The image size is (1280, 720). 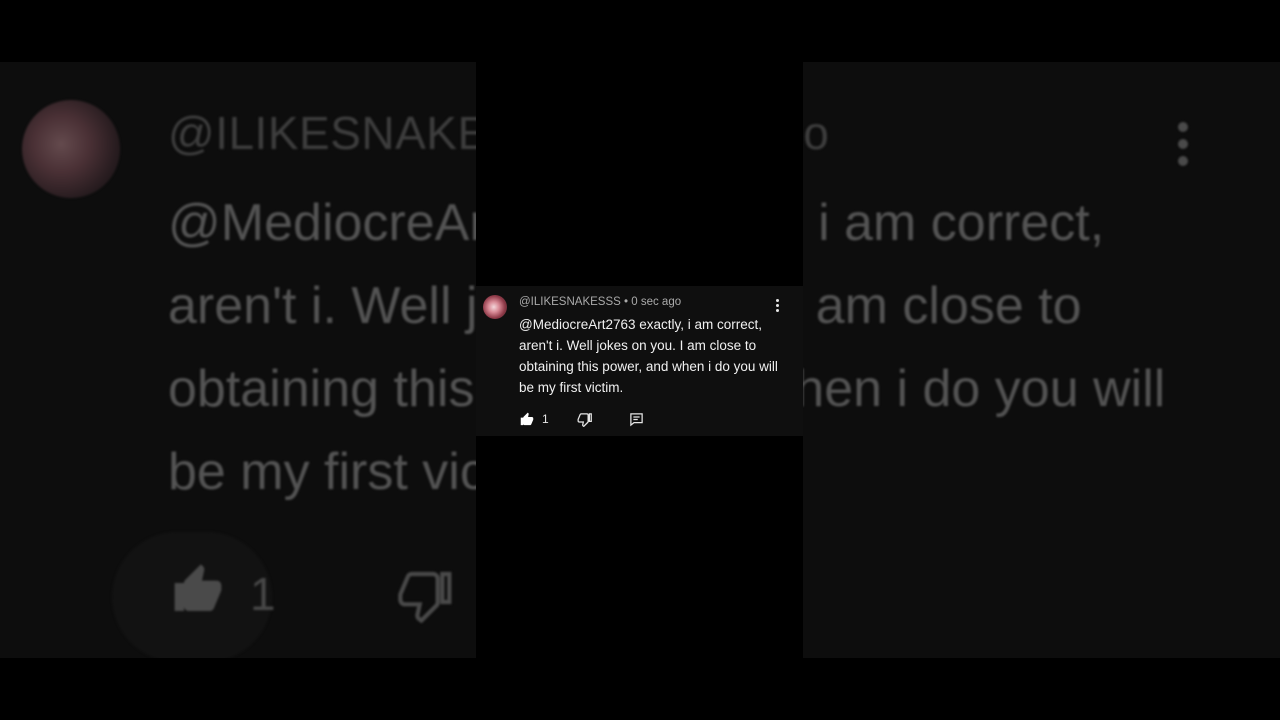 I want to click on thumb-down-icon, so click(x=584, y=419).